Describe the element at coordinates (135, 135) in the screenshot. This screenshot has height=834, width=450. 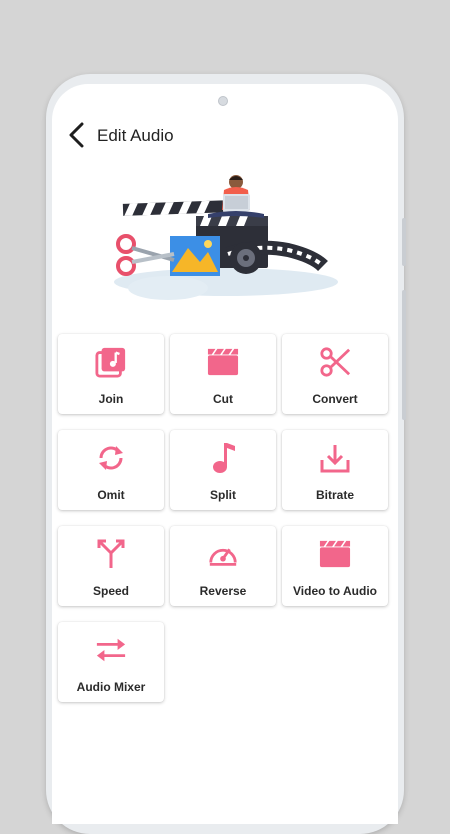
I see `page-title: Edit Audio` at that location.